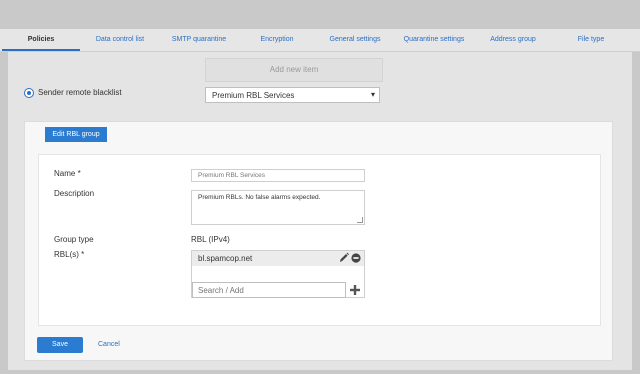 This screenshot has width=640, height=374. Describe the element at coordinates (225, 258) in the screenshot. I see `rbl-item-text: bl.spamcop.net` at that location.